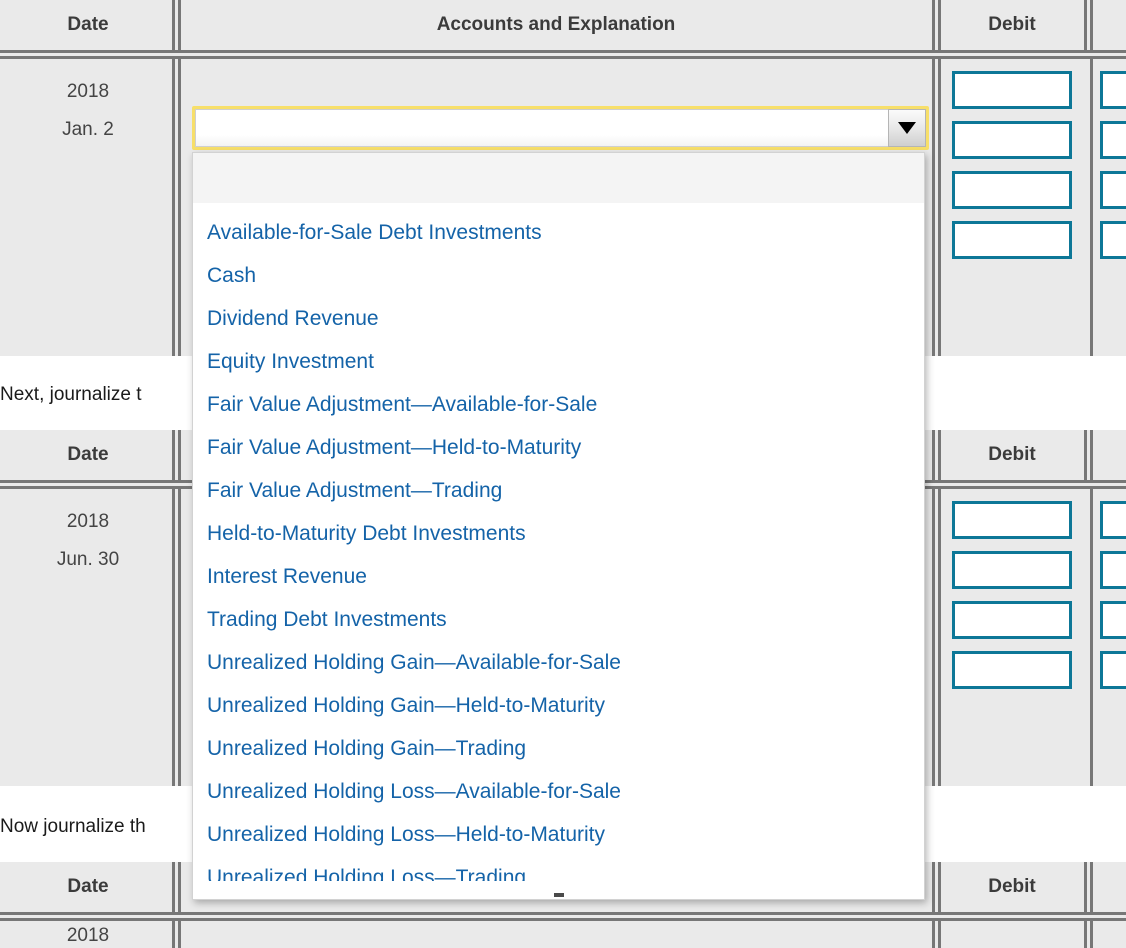 The height and width of the screenshot is (948, 1126). Describe the element at coordinates (88, 559) in the screenshot. I see `date-day: Jun. 30` at that location.